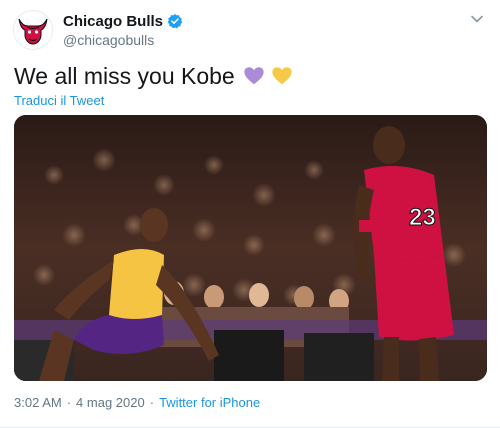  What do you see at coordinates (254, 76) in the screenshot?
I see `purple-heart-icon` at bounding box center [254, 76].